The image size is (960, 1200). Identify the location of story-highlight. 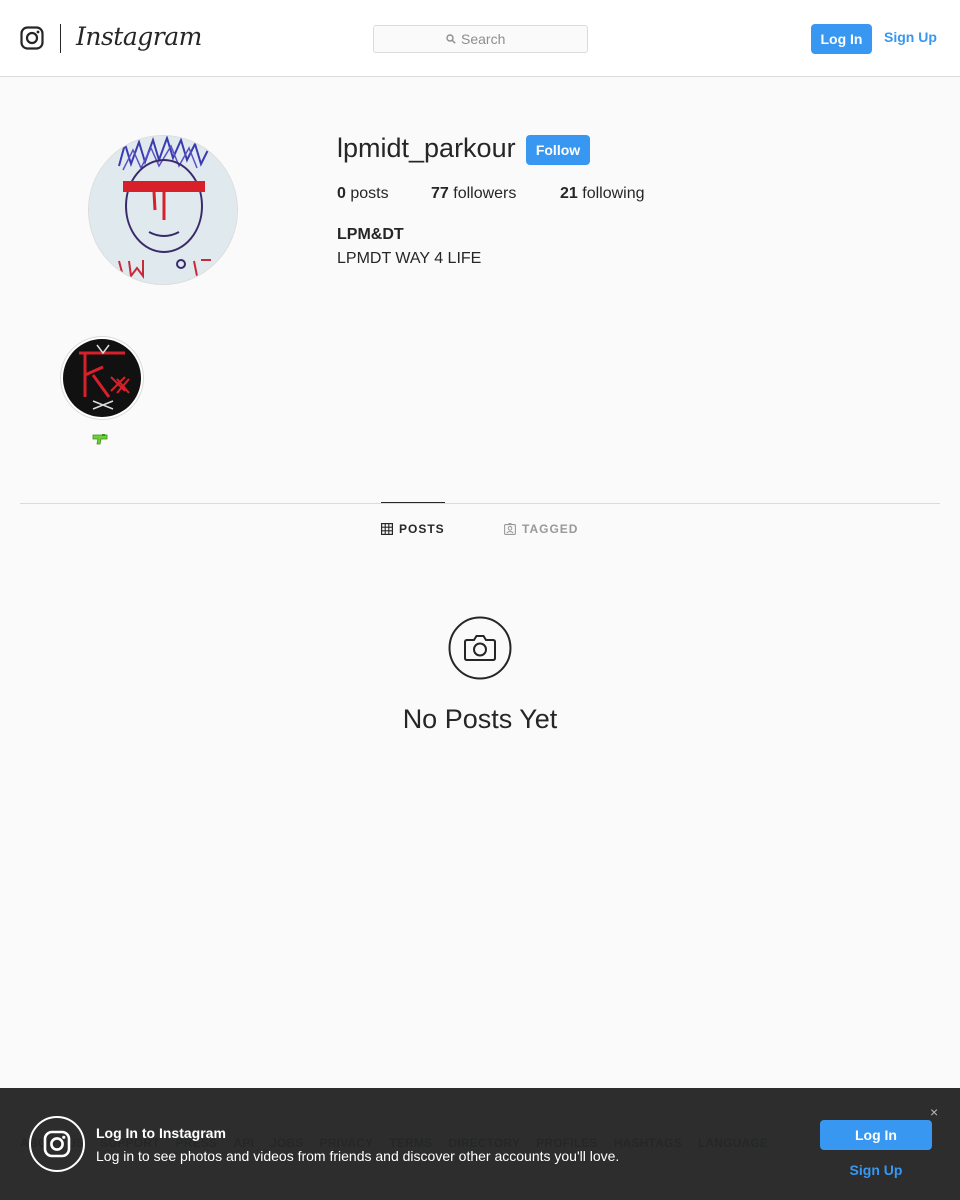
(102, 378).